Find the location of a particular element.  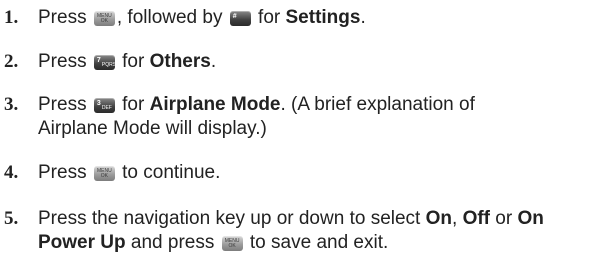

seven-key-icon: 7 PQRS is located at coordinates (104, 62).